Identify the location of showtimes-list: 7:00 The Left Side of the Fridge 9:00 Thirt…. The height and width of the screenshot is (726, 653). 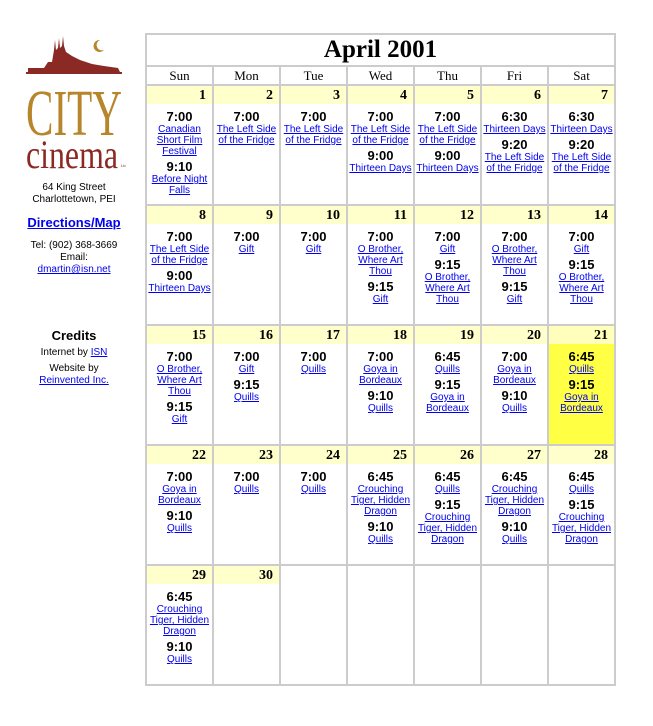
(179, 259).